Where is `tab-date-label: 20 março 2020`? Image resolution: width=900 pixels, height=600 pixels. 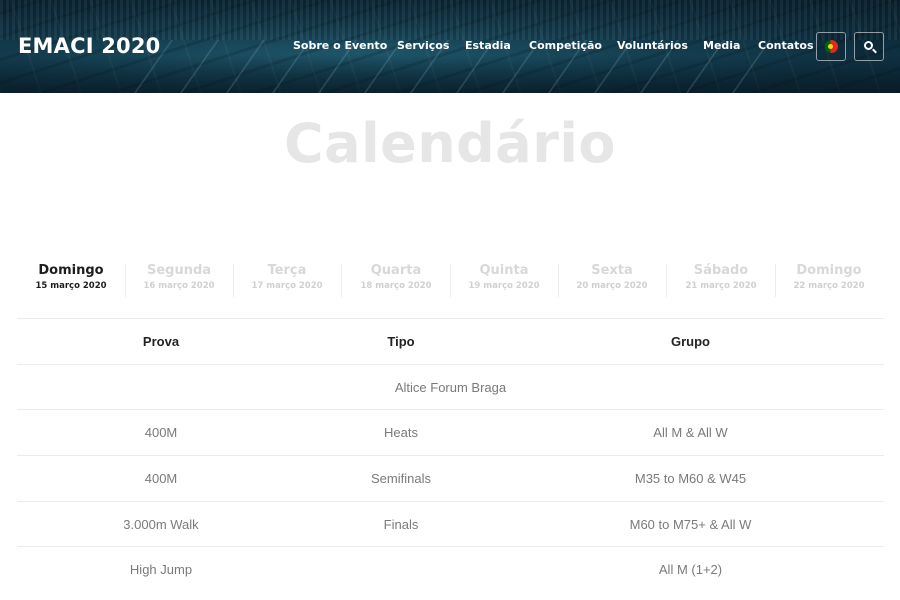
tab-date-label: 20 março 2020 is located at coordinates (612, 286).